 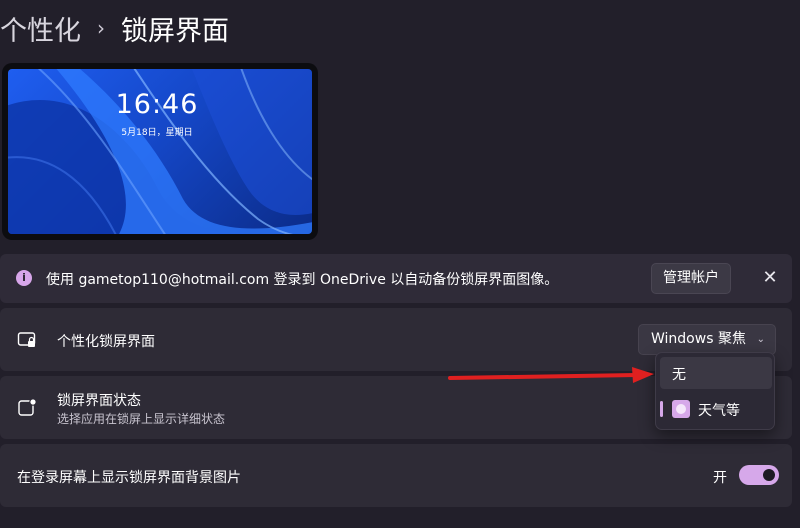 I want to click on option-label: 天气等, so click(x=719, y=411).